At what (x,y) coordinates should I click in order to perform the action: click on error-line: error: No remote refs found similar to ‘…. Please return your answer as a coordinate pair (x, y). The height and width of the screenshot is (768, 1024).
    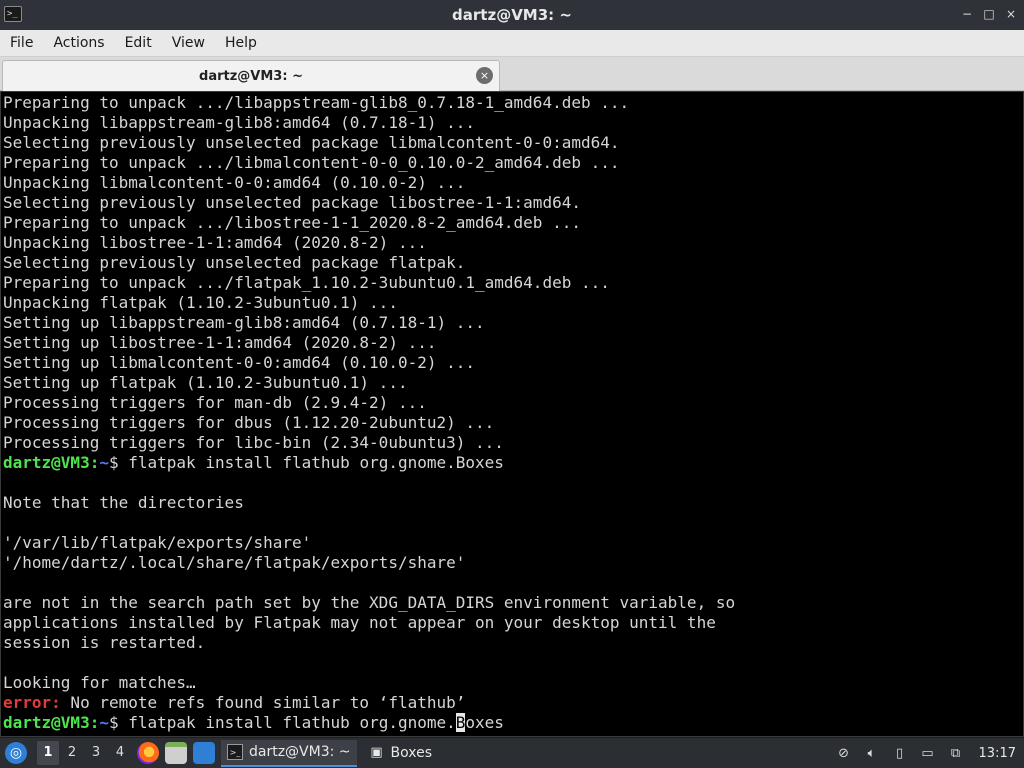
    Looking at the image, I should click on (512, 703).